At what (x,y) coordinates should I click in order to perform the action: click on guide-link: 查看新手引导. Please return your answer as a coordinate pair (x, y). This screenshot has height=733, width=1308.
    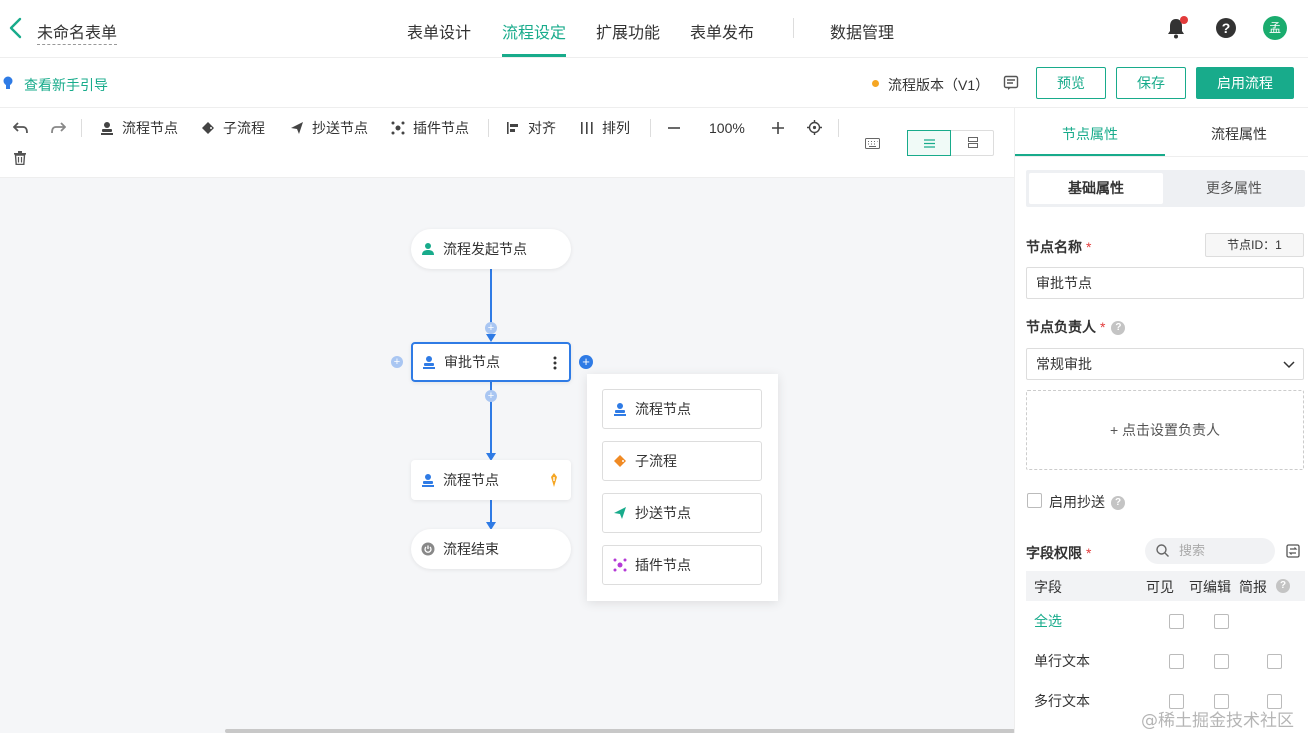
    Looking at the image, I should click on (66, 85).